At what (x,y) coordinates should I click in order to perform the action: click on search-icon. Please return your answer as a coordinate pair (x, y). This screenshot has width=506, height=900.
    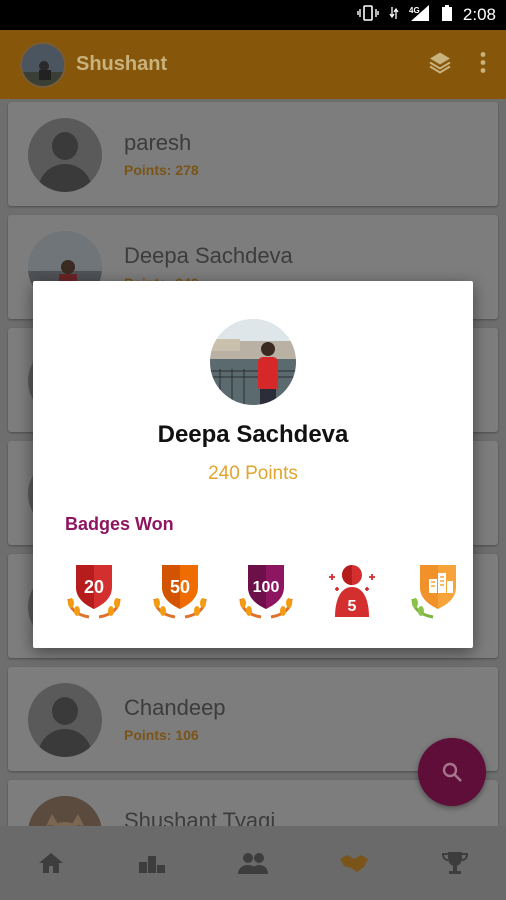
    Looking at the image, I should click on (452, 772).